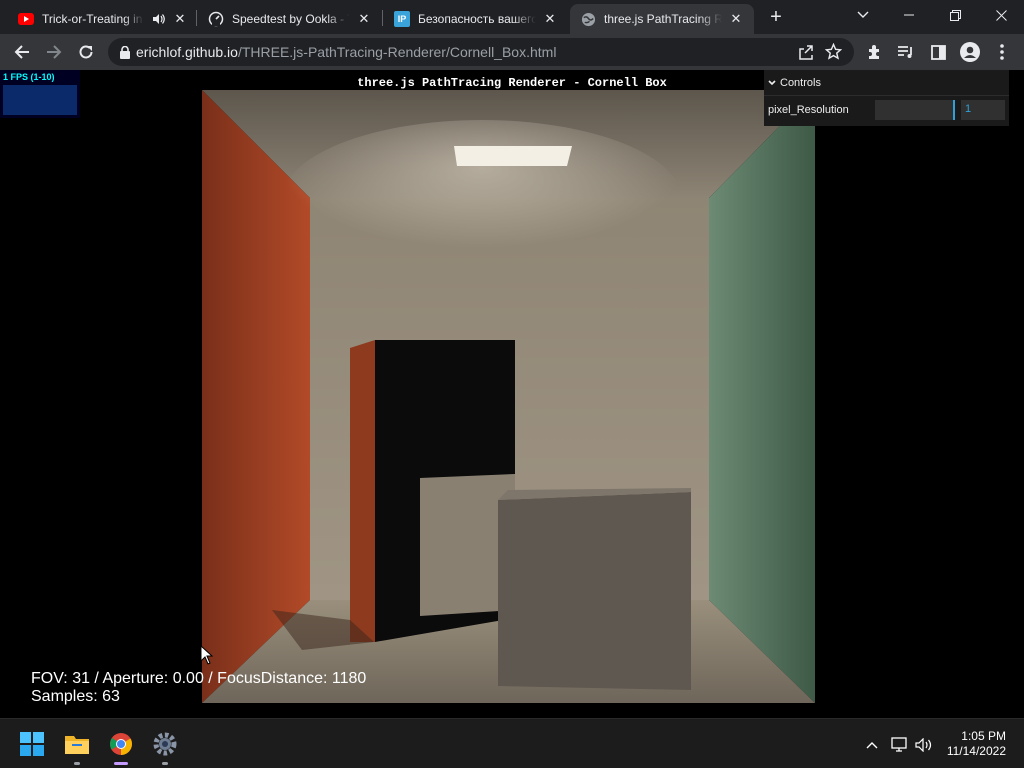 This screenshot has height=768, width=1024. I want to click on media-controls-icon, so click(906, 52).